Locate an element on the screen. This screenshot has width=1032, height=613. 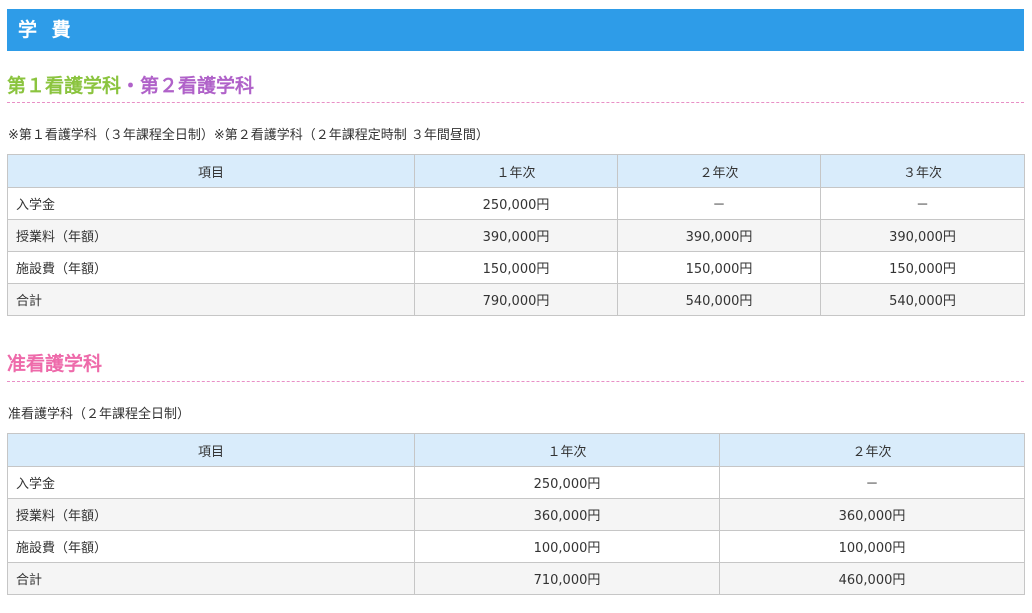
table-header-row: 項目 １年次 ２年次 ３年次 is located at coordinates (516, 171).